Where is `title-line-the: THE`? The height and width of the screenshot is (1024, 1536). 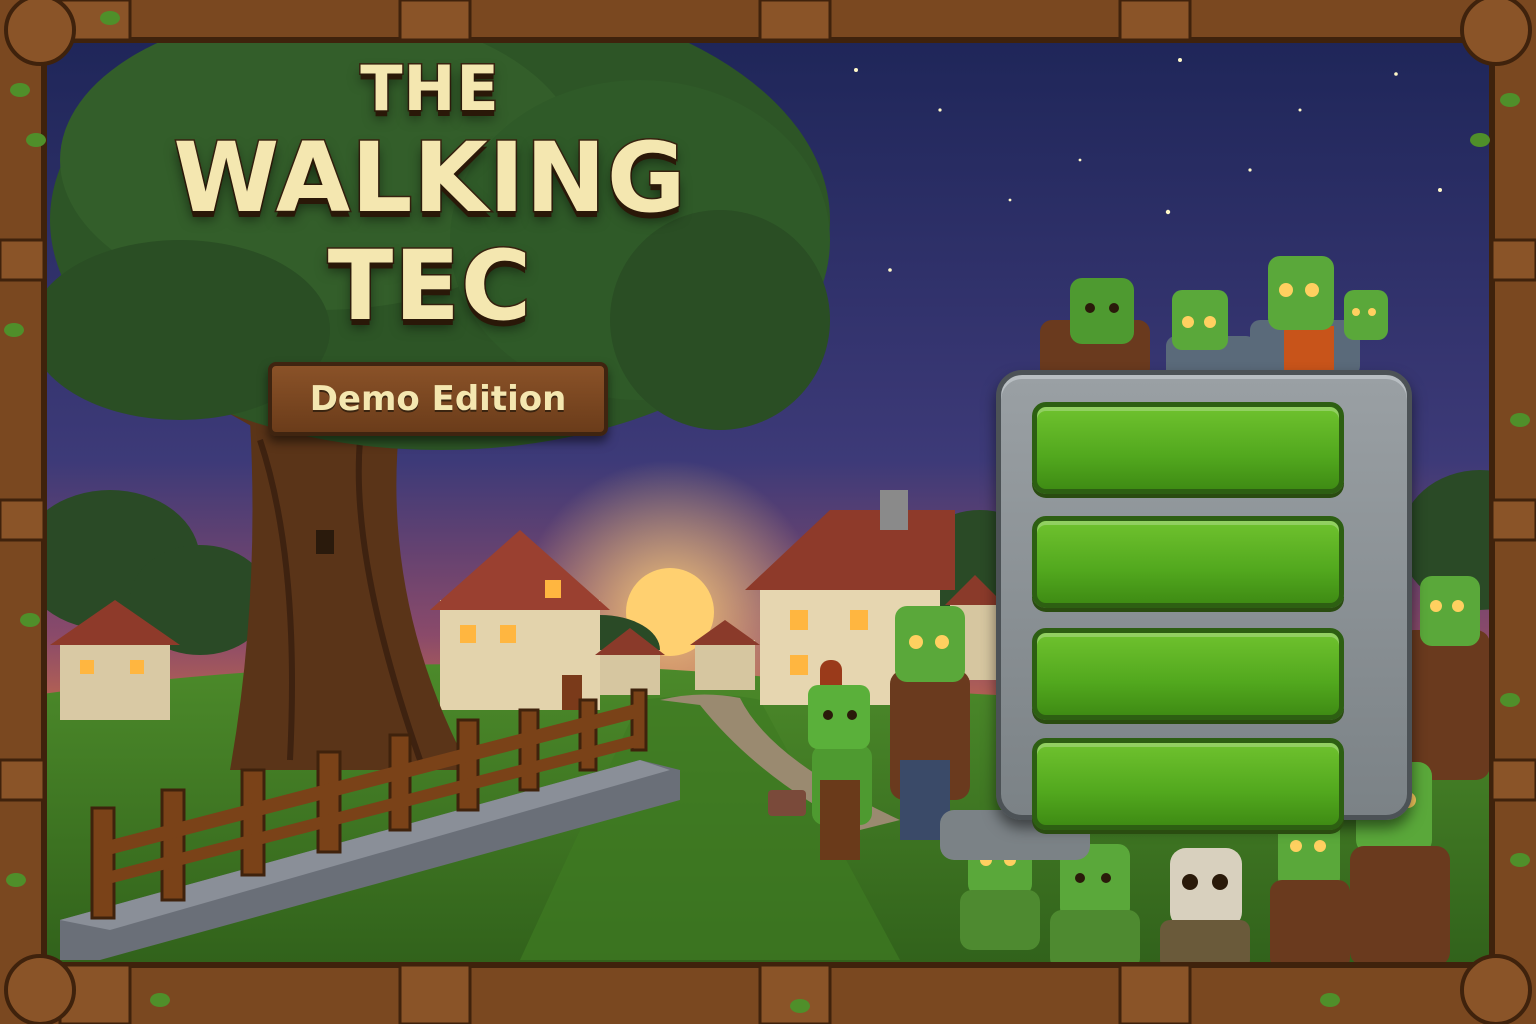 title-line-the: THE is located at coordinates (430, 88).